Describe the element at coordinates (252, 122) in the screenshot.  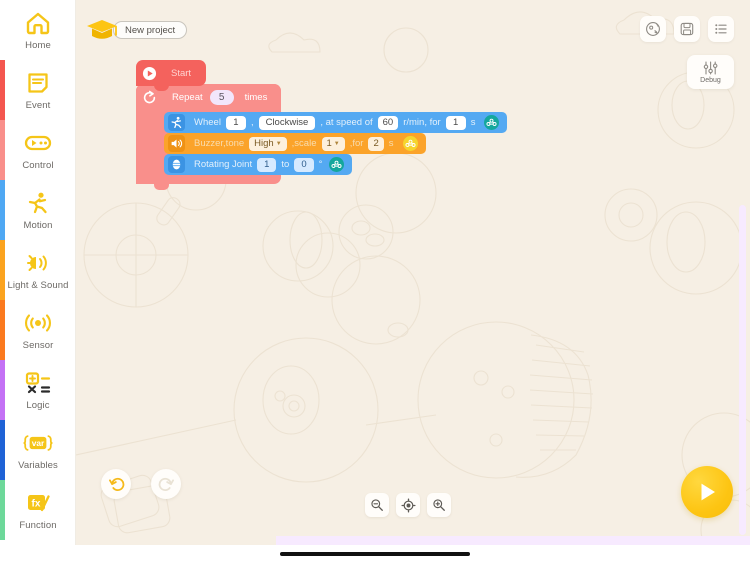
I see `wheel-label-comma: ,` at that location.